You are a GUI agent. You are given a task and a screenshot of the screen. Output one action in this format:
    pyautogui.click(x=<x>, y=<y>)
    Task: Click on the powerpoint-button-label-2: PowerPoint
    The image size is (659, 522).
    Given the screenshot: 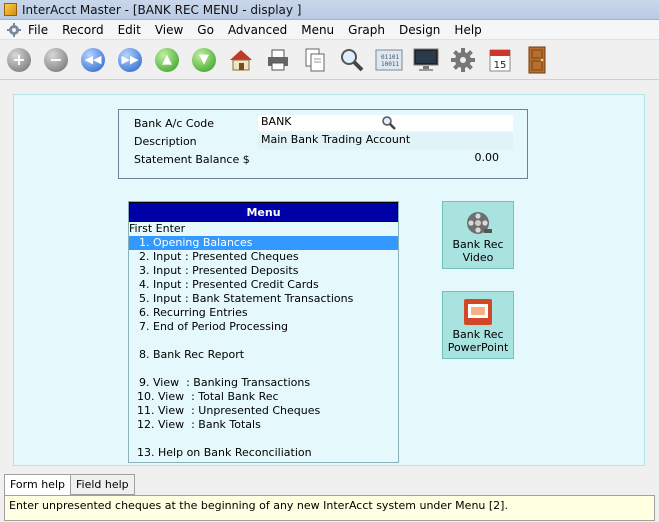 What is the action you would take?
    pyautogui.click(x=478, y=347)
    